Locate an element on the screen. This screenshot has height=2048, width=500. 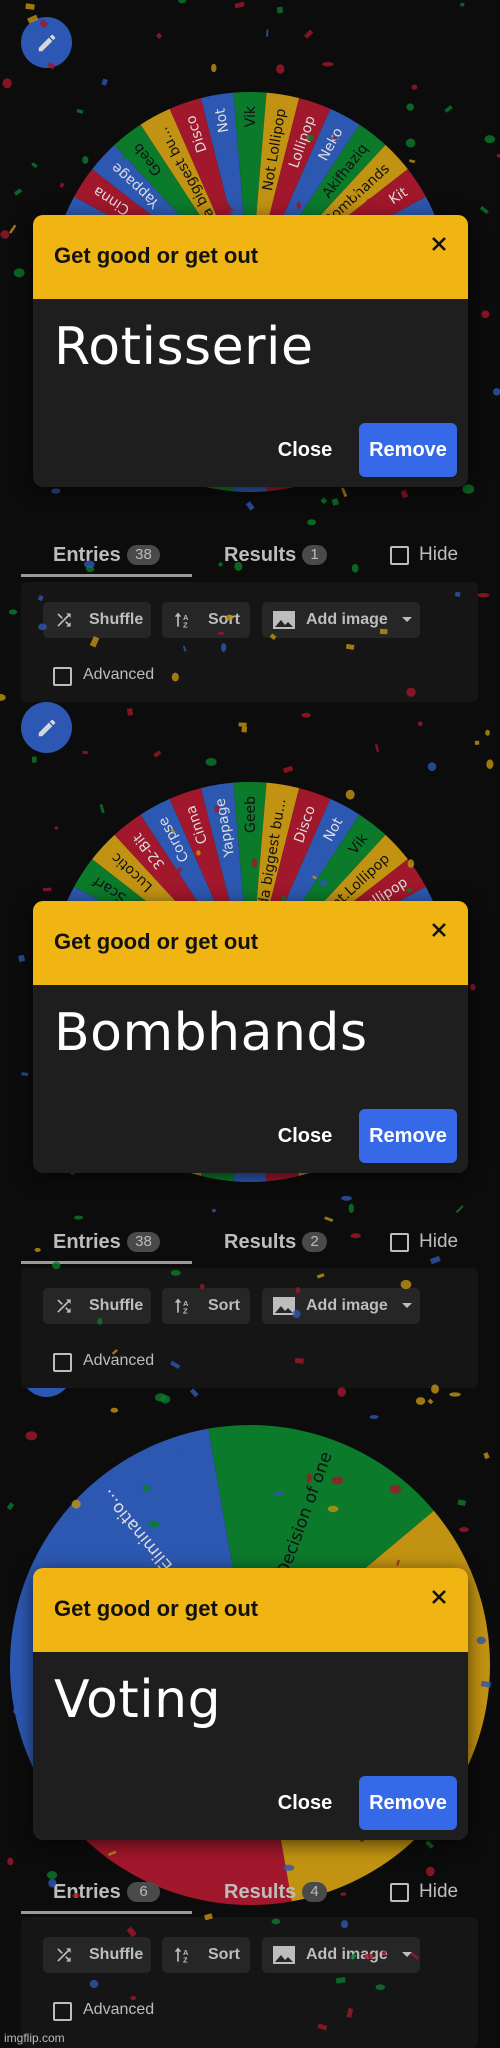
dialog-header: Get good or get out is located at coordinates (250, 257).